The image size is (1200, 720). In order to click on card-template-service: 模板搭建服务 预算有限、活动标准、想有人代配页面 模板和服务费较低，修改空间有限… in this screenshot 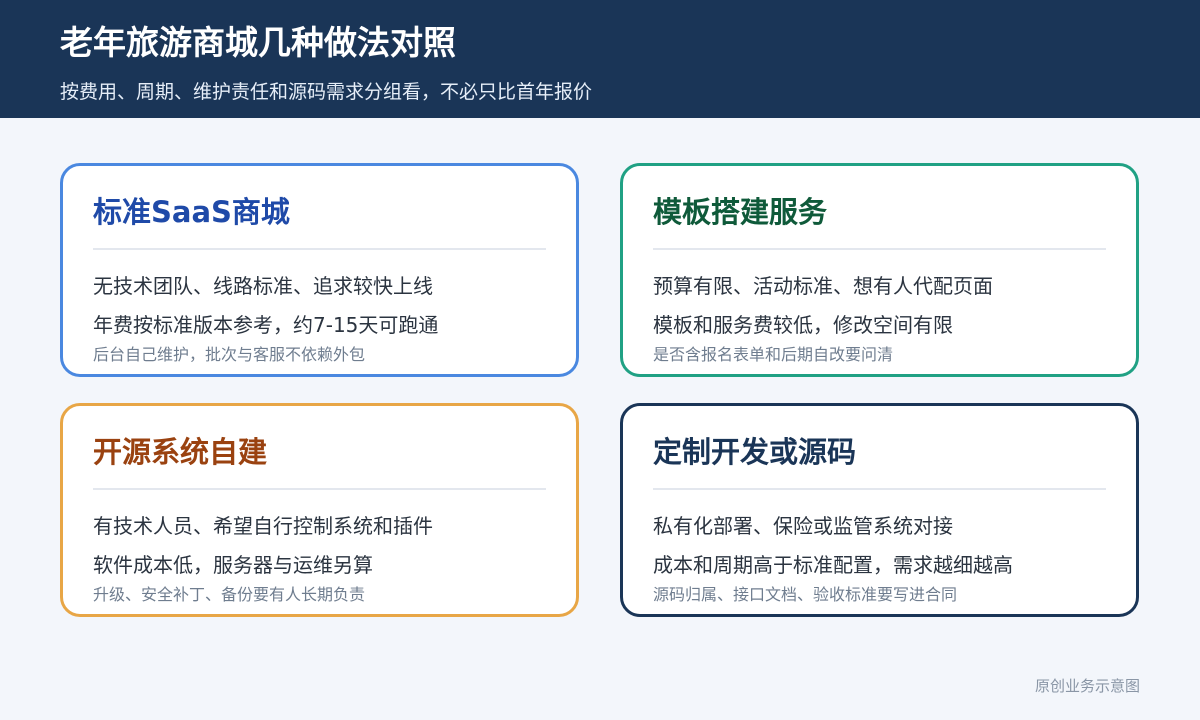, I will do `click(879, 270)`.